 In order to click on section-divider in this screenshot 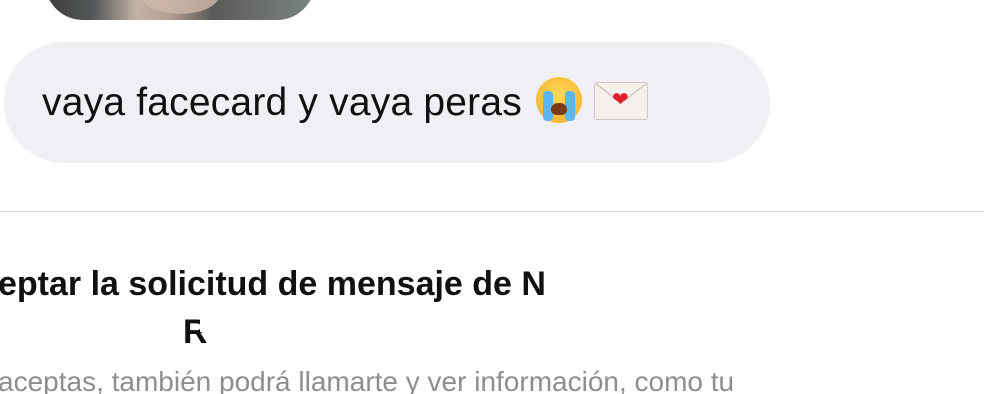, I will do `click(492, 211)`.